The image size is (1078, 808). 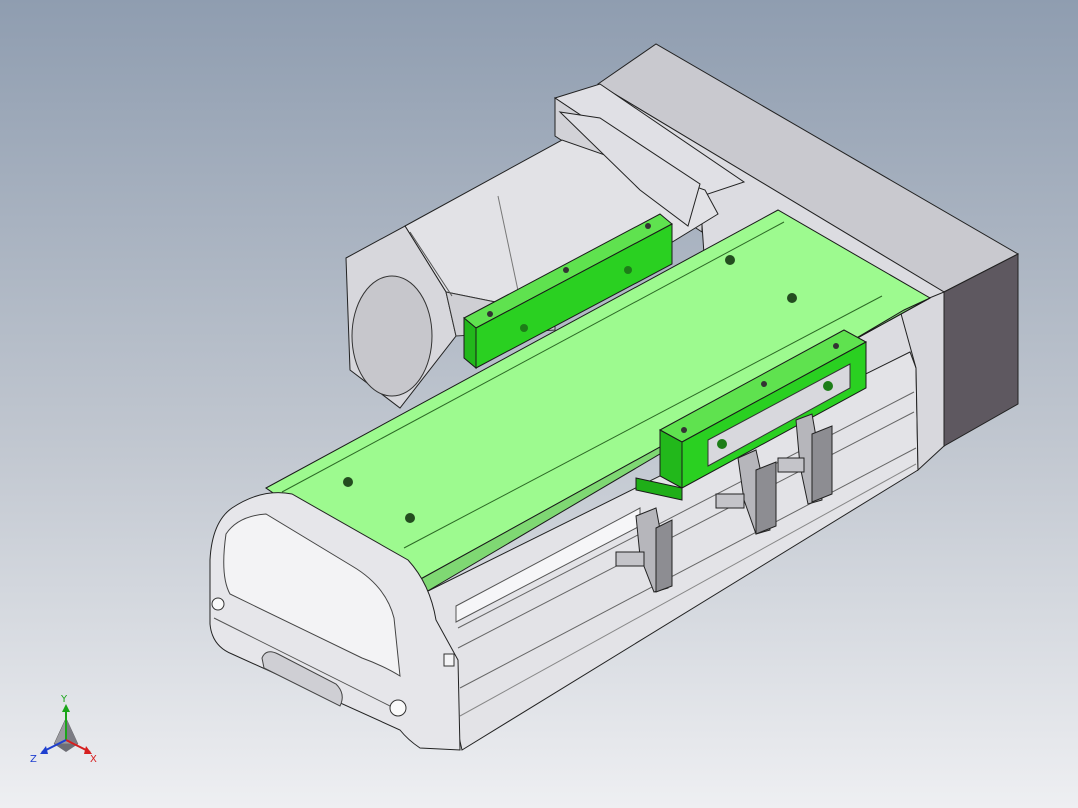 What do you see at coordinates (93, 759) in the screenshot?
I see `x-axis-label: X` at bounding box center [93, 759].